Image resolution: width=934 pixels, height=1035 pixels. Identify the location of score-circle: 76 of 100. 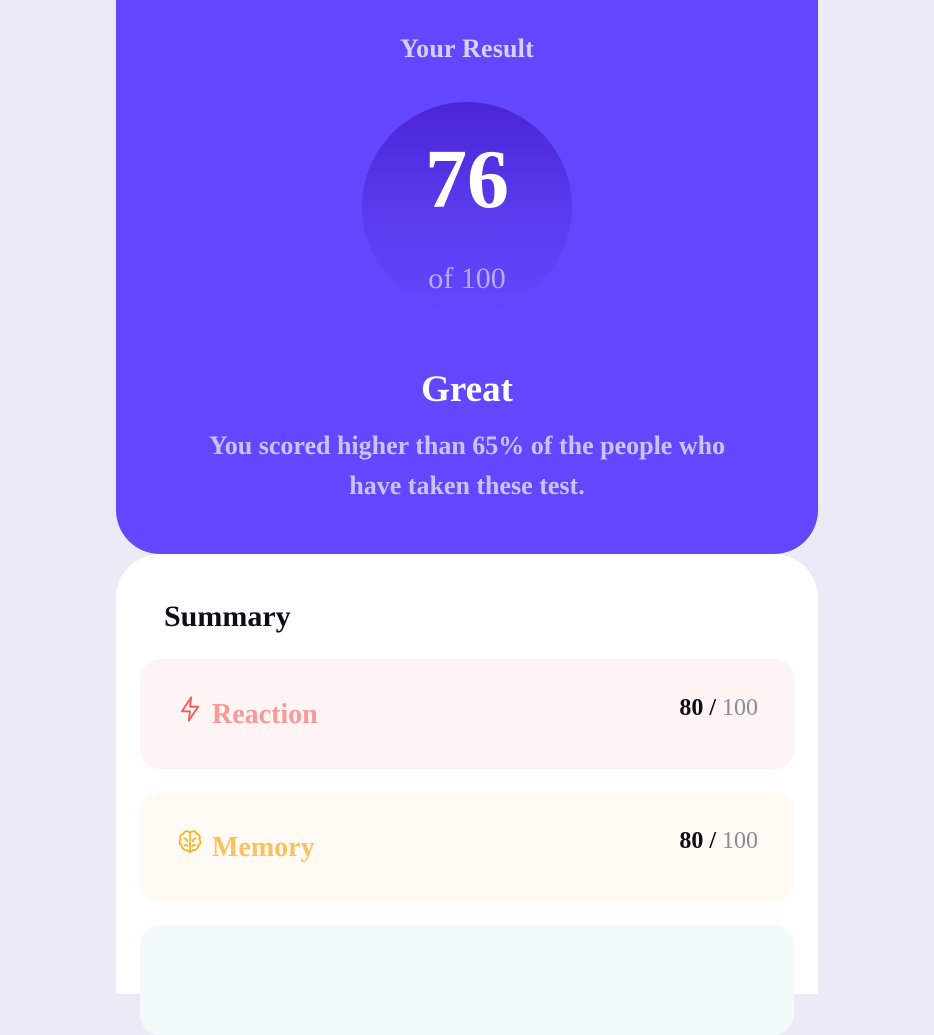
(467, 207).